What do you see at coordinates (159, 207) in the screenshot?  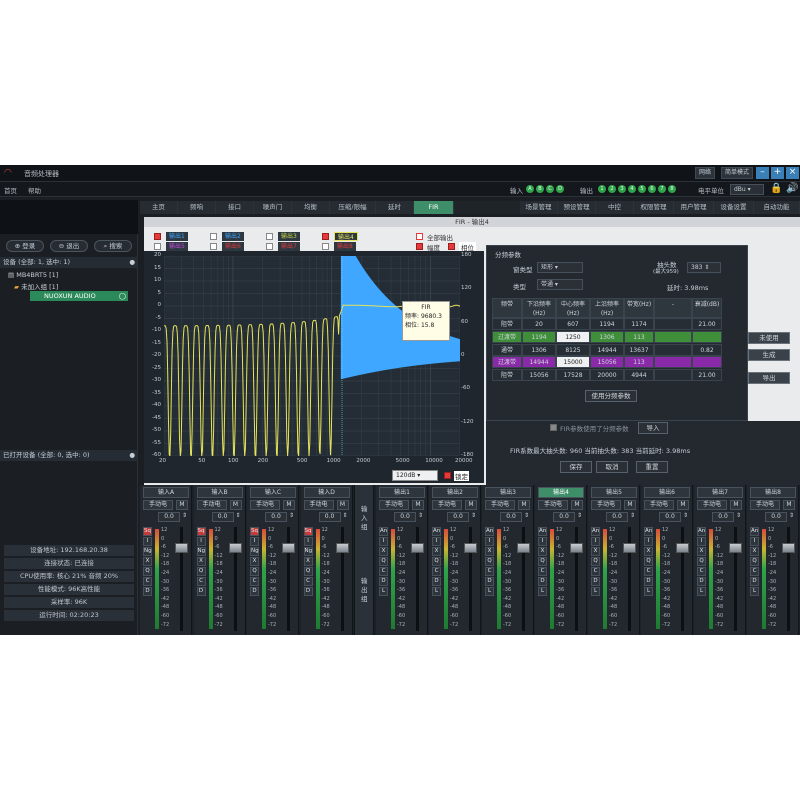 I see `tab-home: 主页` at bounding box center [159, 207].